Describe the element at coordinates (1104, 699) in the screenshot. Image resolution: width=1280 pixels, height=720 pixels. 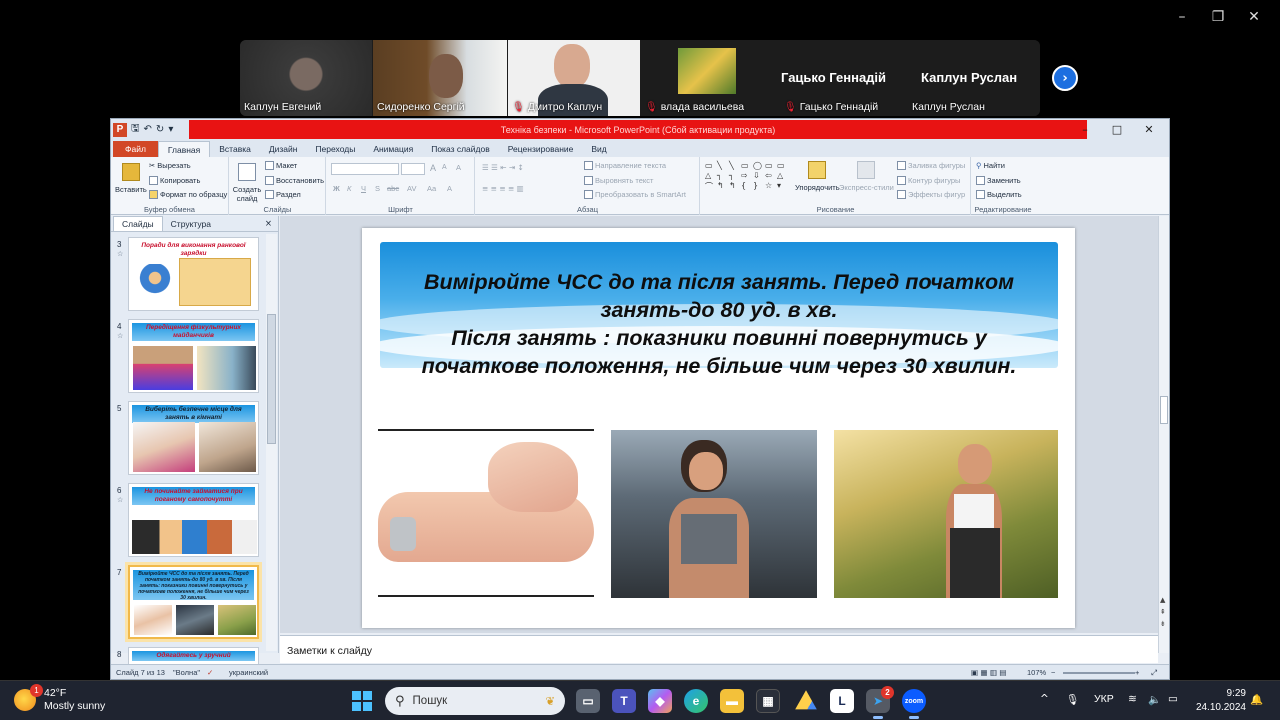
I see `language-indicator: УКР` at that location.